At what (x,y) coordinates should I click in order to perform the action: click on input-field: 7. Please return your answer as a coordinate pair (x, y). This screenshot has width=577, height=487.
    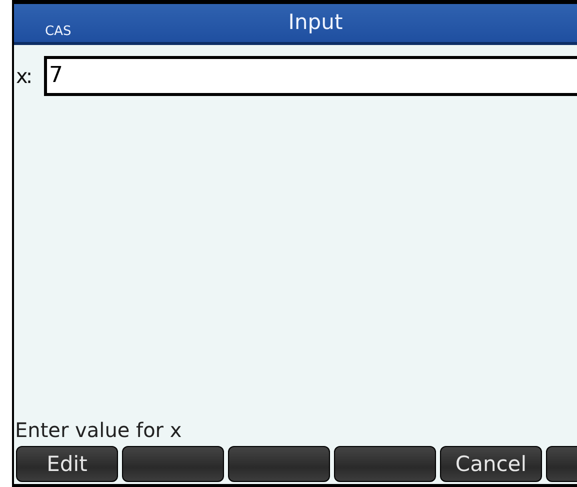
    Looking at the image, I should click on (310, 76).